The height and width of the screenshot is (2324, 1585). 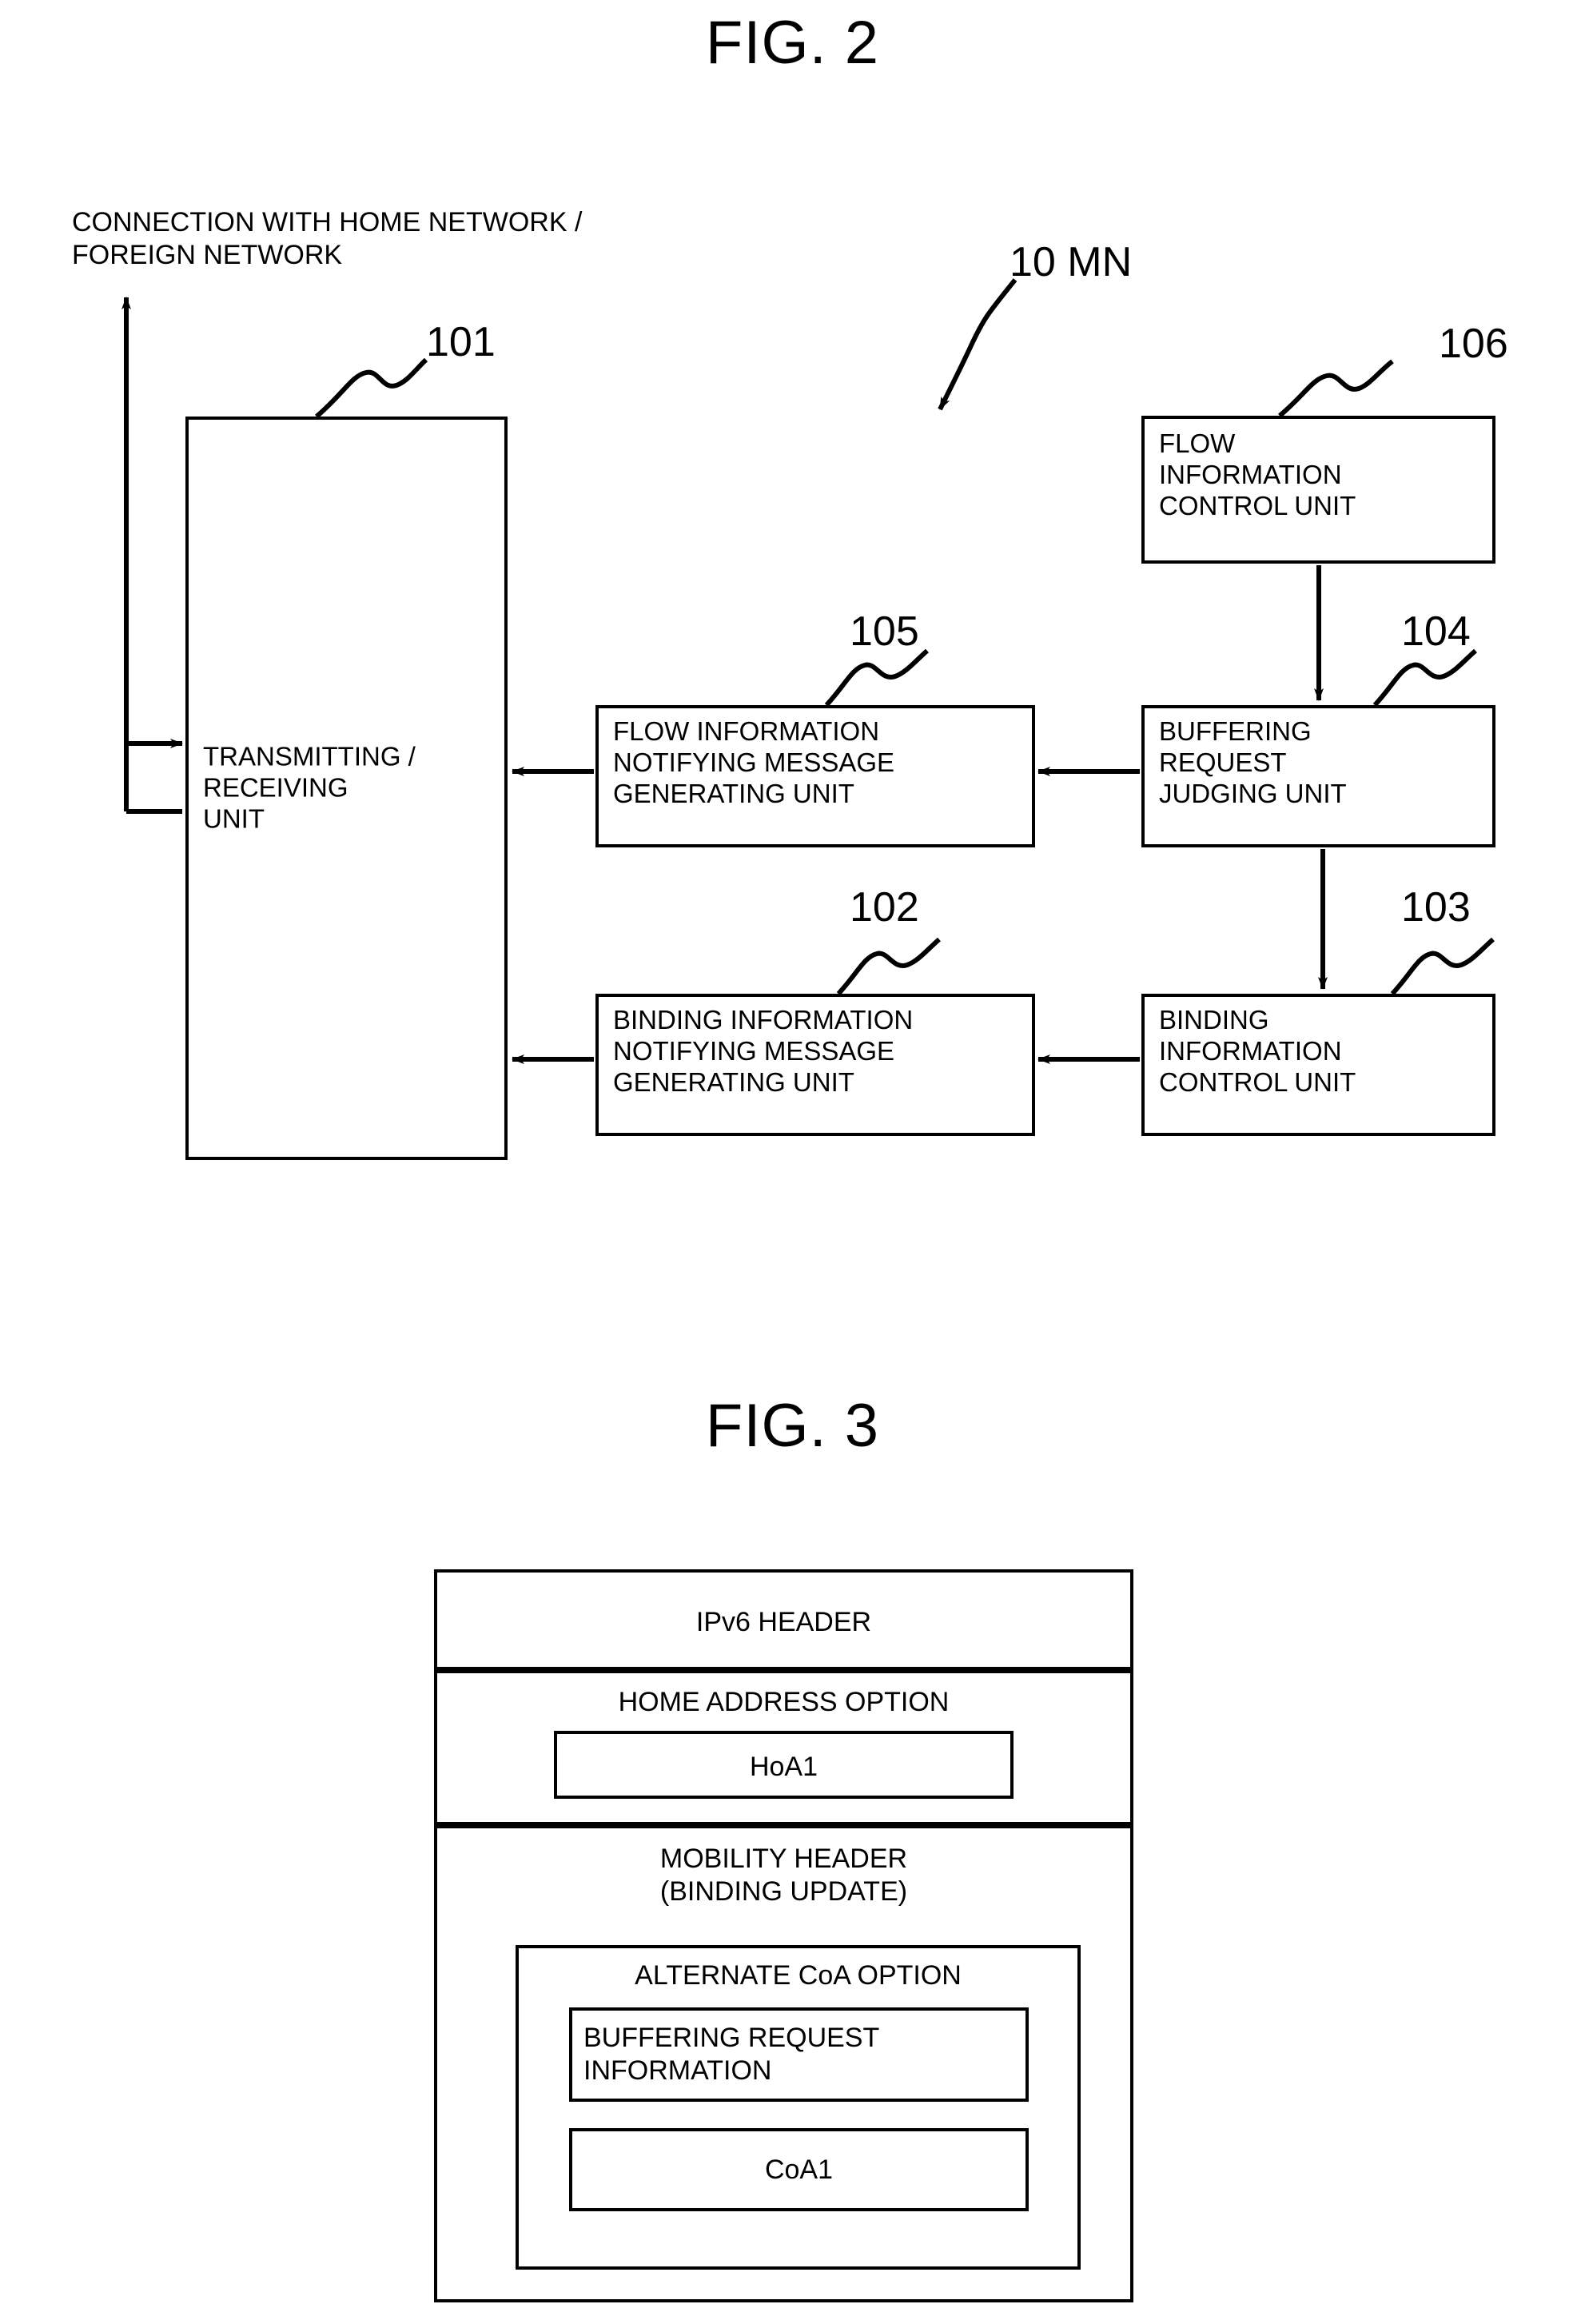 I want to click on ref-numeral-104: 104, so click(x=1436, y=632).